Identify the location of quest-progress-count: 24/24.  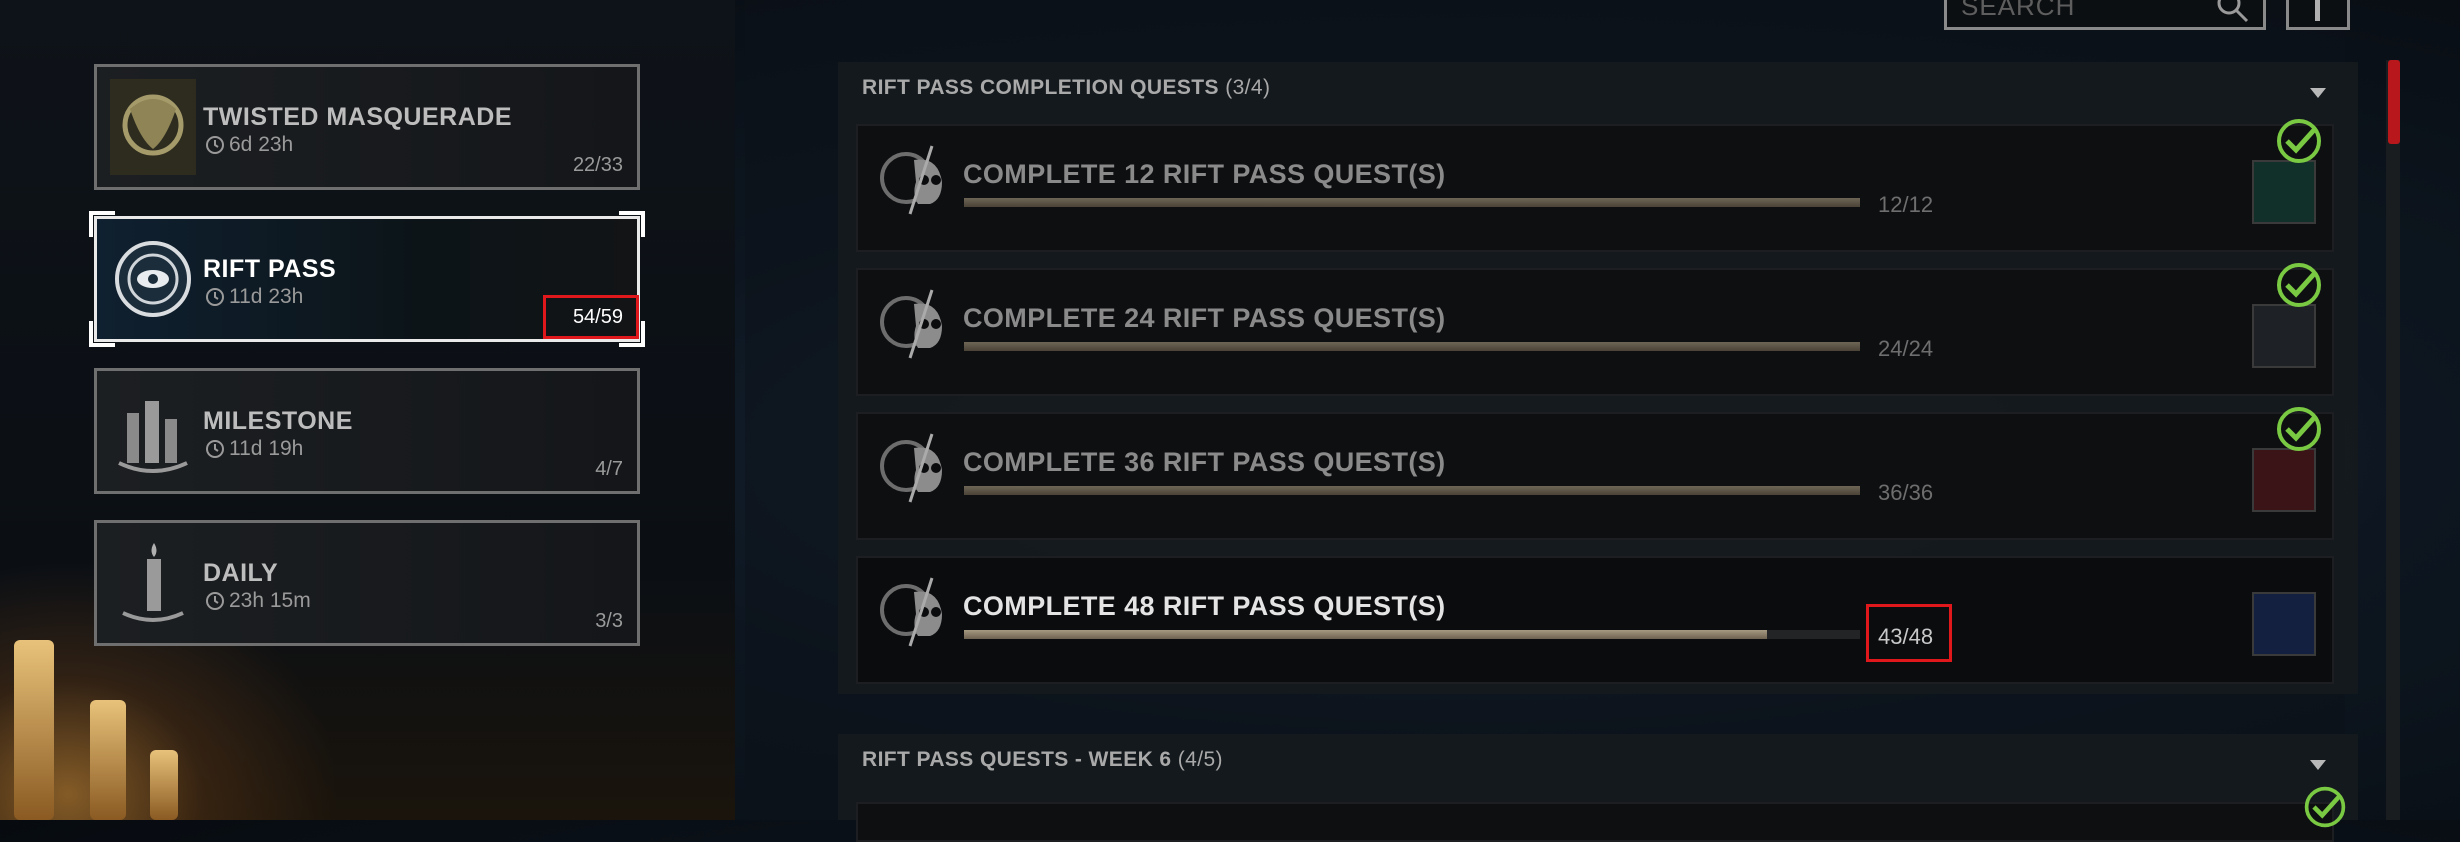
(1906, 348).